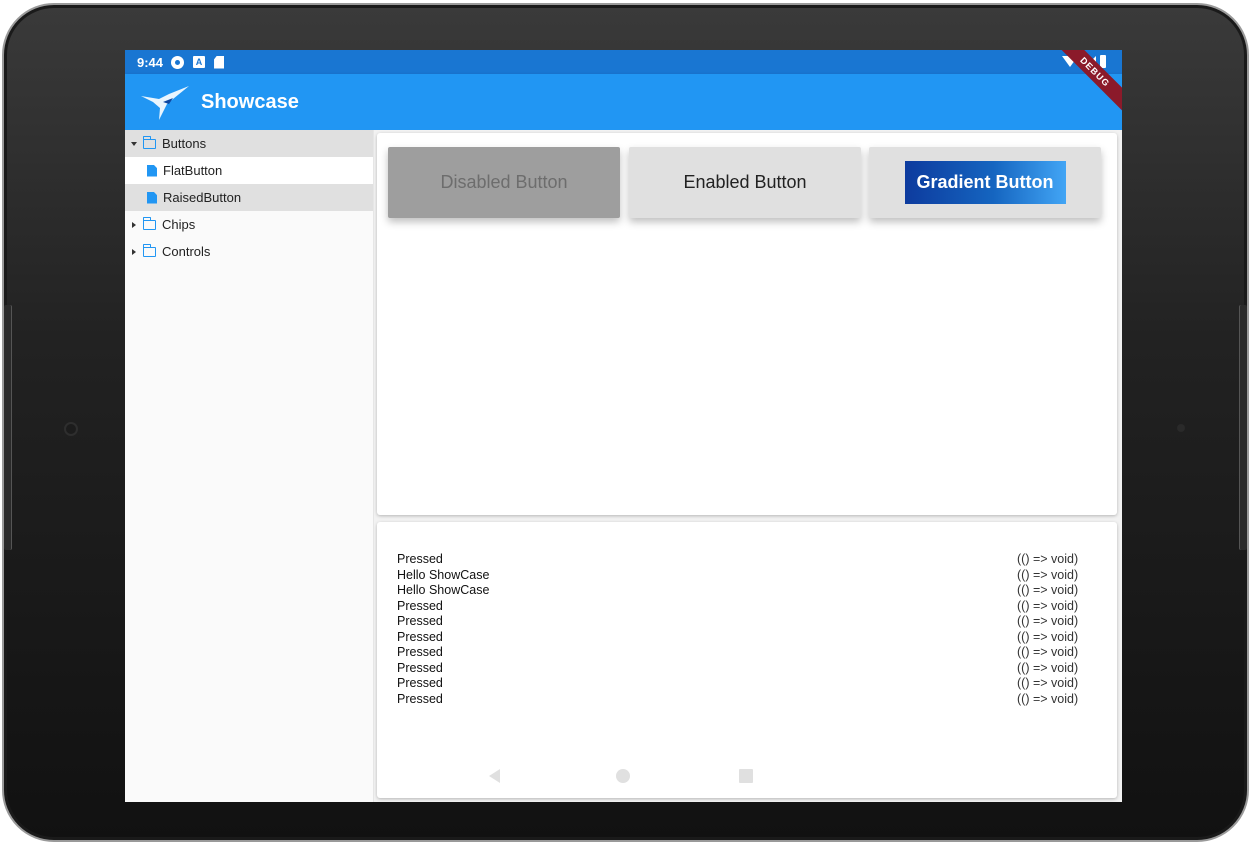 This screenshot has height=849, width=1257. Describe the element at coordinates (179, 224) in the screenshot. I see `tree-folder-label: Chips` at that location.